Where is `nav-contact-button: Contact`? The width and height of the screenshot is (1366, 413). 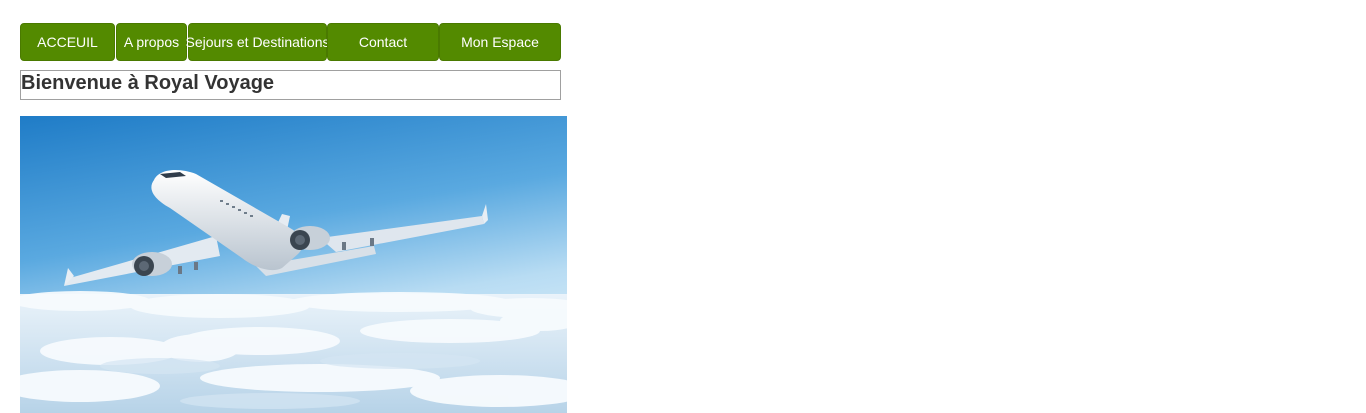
nav-contact-button: Contact is located at coordinates (383, 42).